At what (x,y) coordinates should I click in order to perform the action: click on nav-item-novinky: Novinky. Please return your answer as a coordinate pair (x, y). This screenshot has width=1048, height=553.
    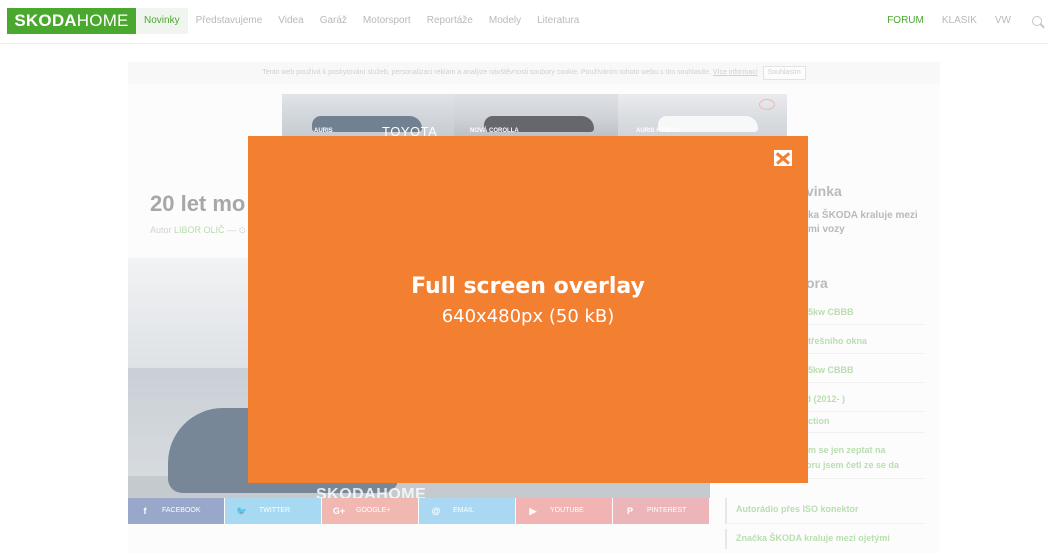
    Looking at the image, I should click on (162, 21).